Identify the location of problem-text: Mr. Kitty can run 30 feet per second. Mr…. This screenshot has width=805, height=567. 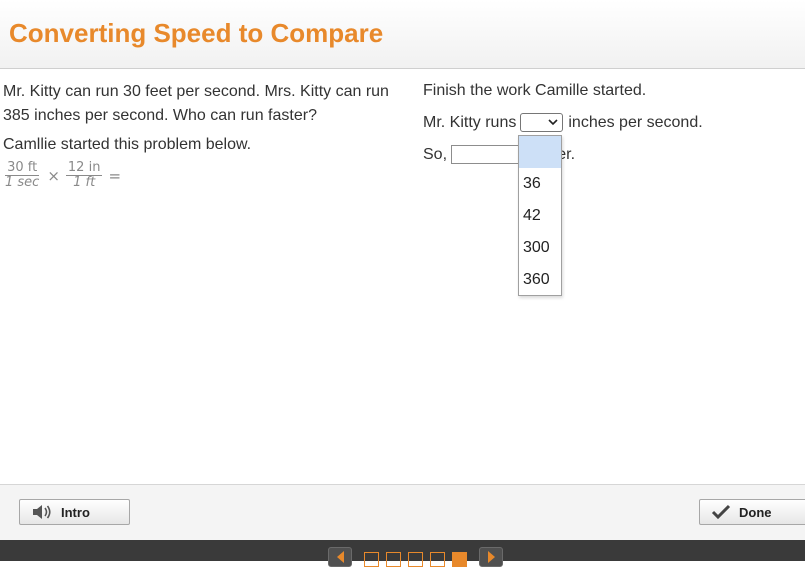
(196, 103).